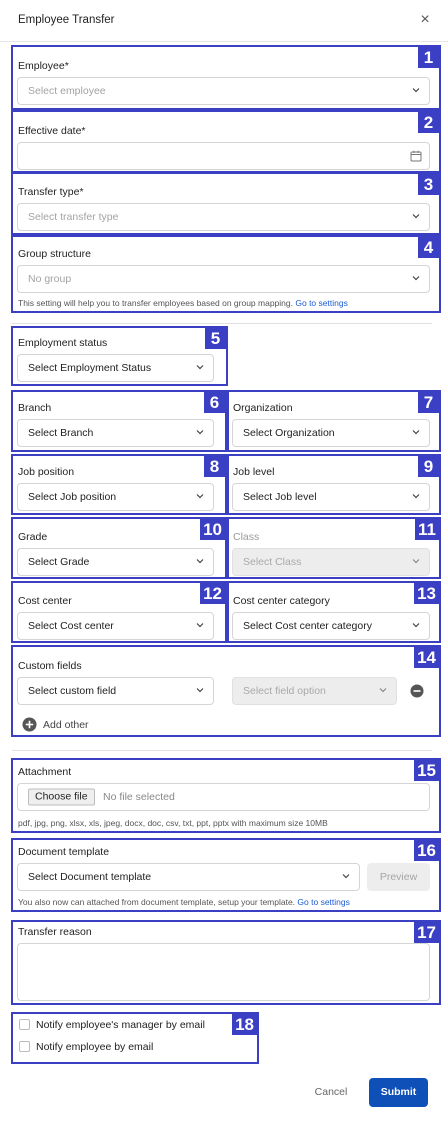  I want to click on job-level-value: Select Job level, so click(280, 497).